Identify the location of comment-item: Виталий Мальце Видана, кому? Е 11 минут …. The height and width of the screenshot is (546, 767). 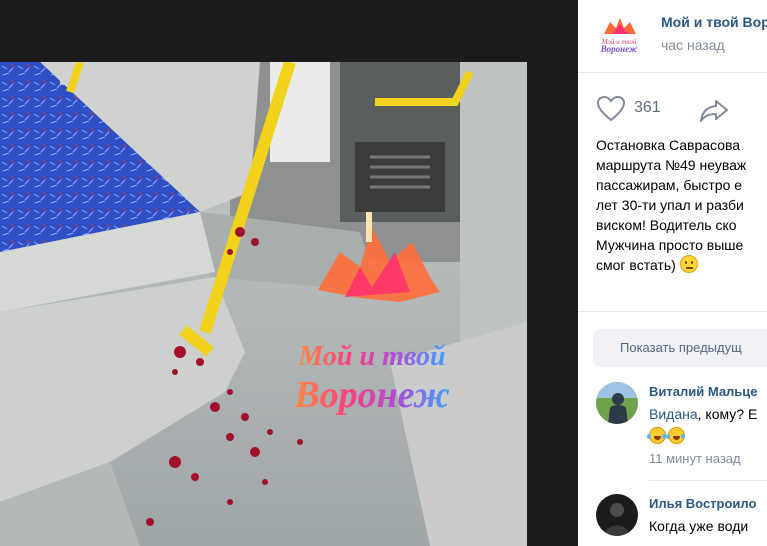
(672, 428).